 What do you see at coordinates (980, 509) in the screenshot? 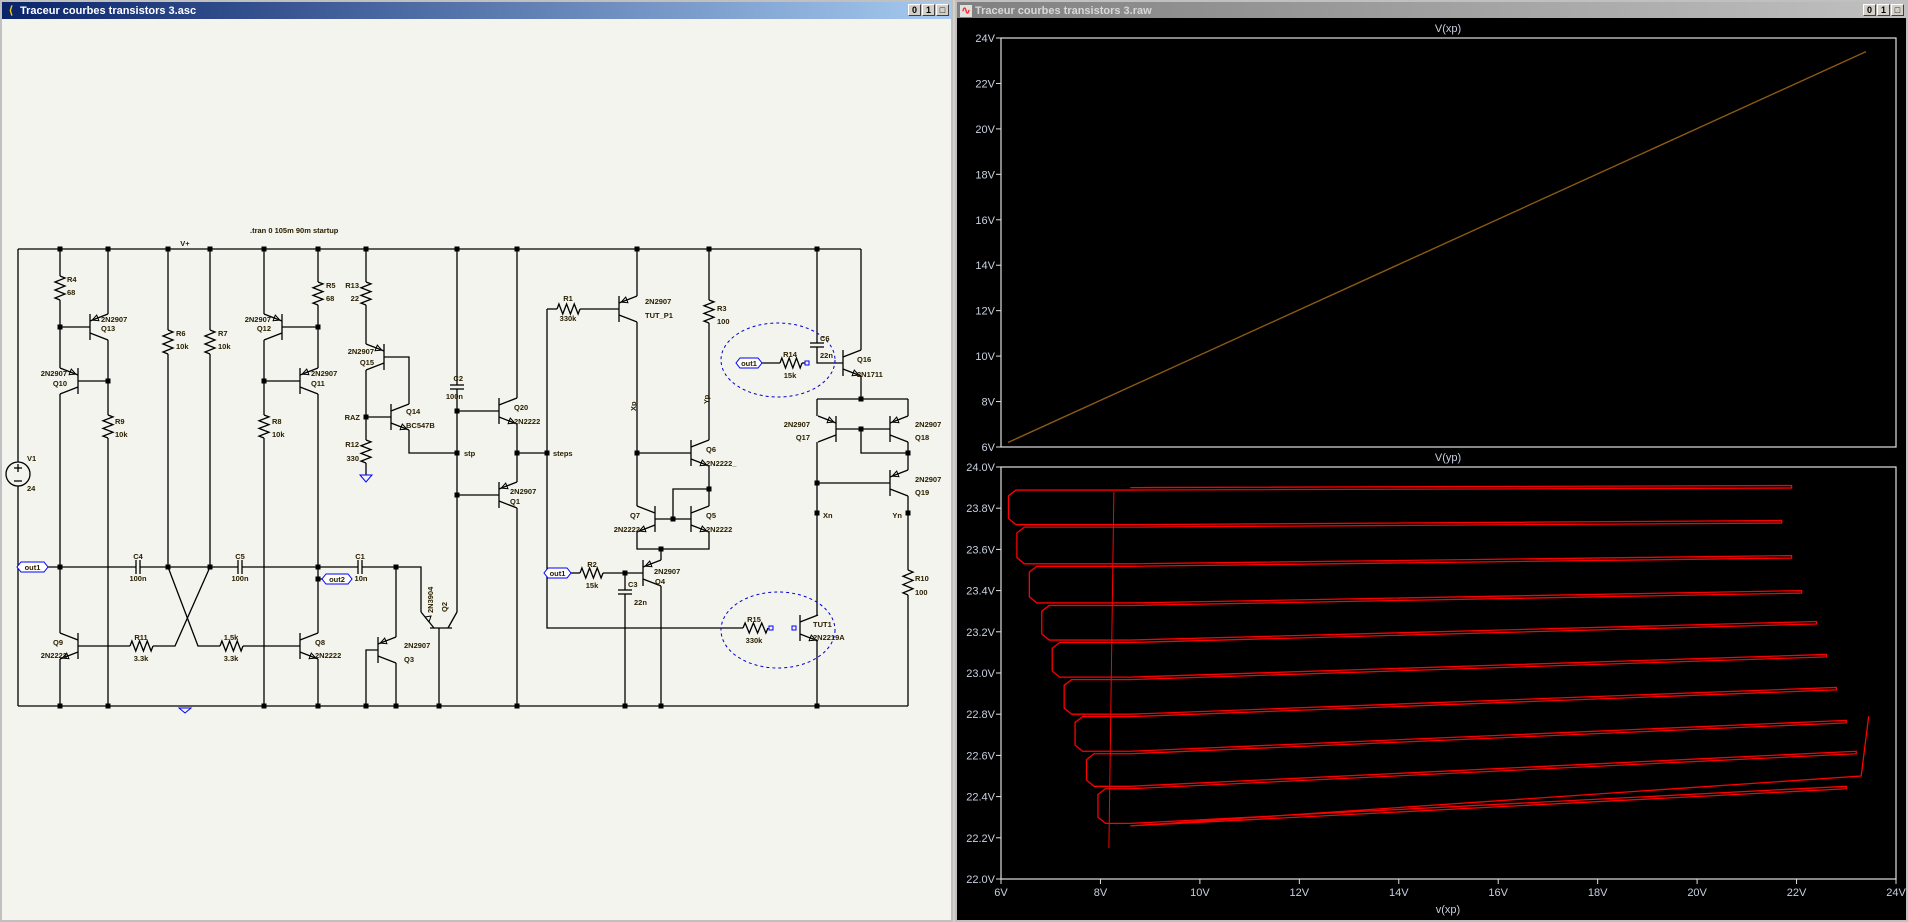
I see `y-tick-label: 23.8V` at bounding box center [980, 509].